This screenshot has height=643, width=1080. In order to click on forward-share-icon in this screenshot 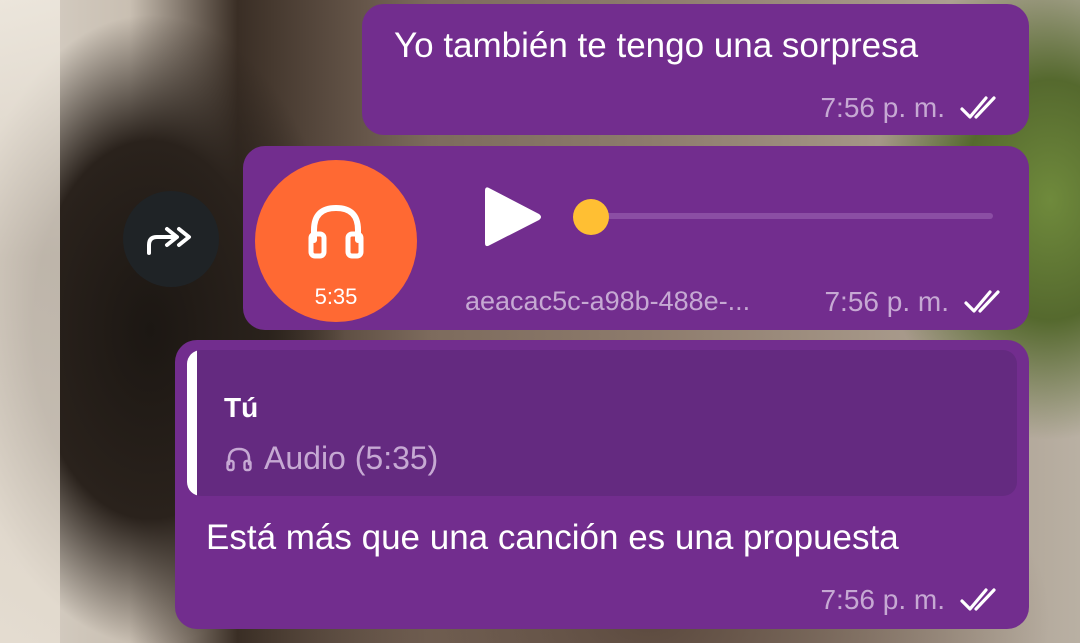, I will do `click(169, 241)`.